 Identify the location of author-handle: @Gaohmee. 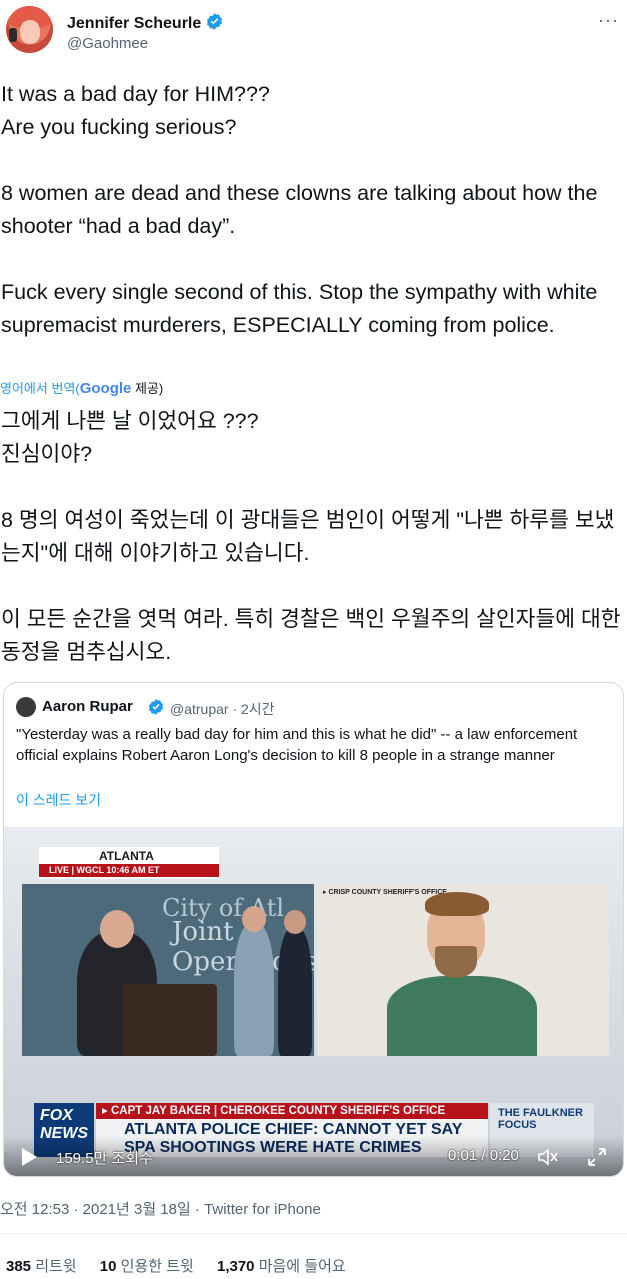
(107, 43).